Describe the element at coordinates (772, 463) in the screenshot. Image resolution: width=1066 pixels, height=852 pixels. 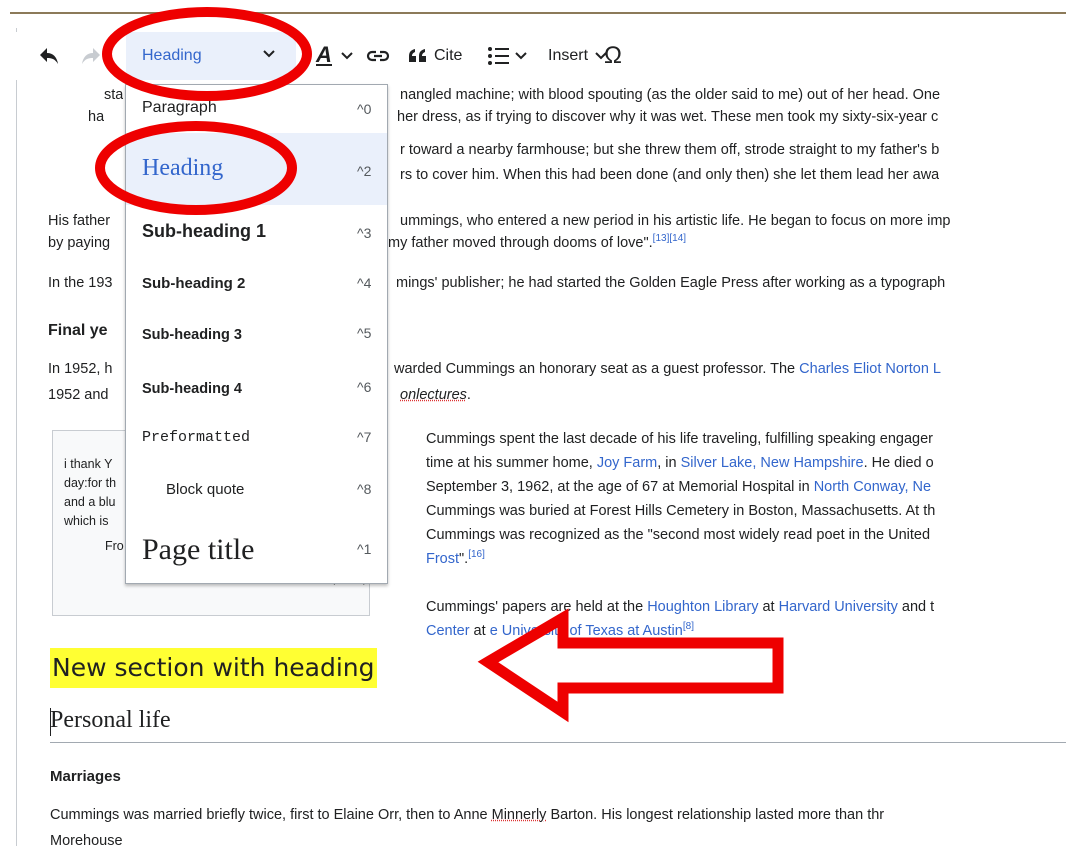
I see `silver-lake-link: Silver Lake, New Hampshire` at that location.